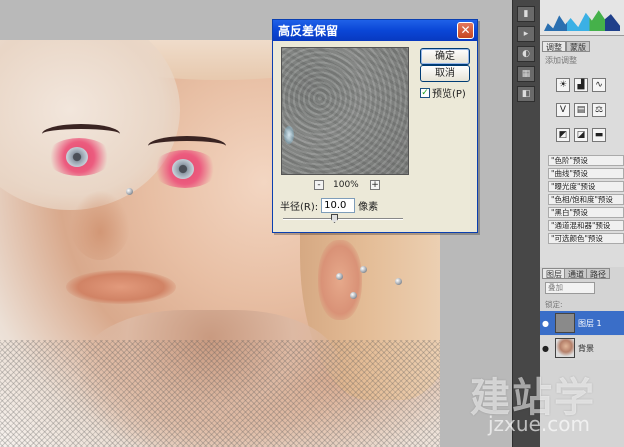 This screenshot has width=624, height=447. What do you see at coordinates (299, 207) in the screenshot?
I see `radius-label: 半径(R):` at bounding box center [299, 207].